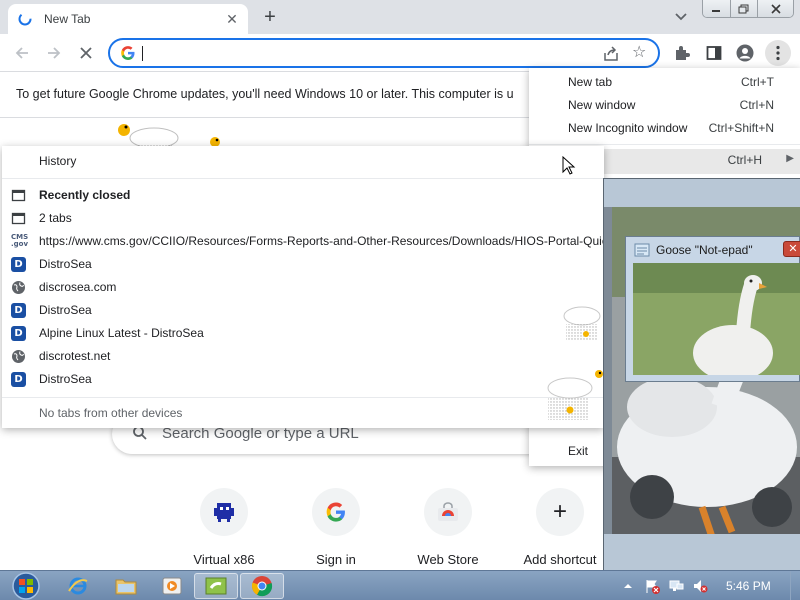 The height and width of the screenshot is (600, 800). What do you see at coordinates (18, 356) in the screenshot?
I see `globe-icon` at bounding box center [18, 356].